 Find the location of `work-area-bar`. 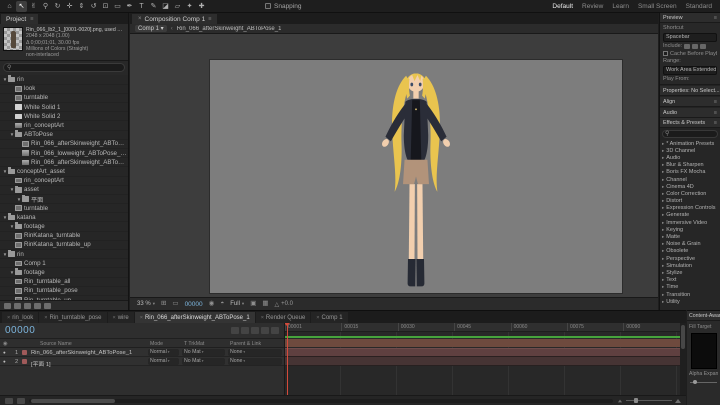

work-area-bar is located at coordinates (482, 343).